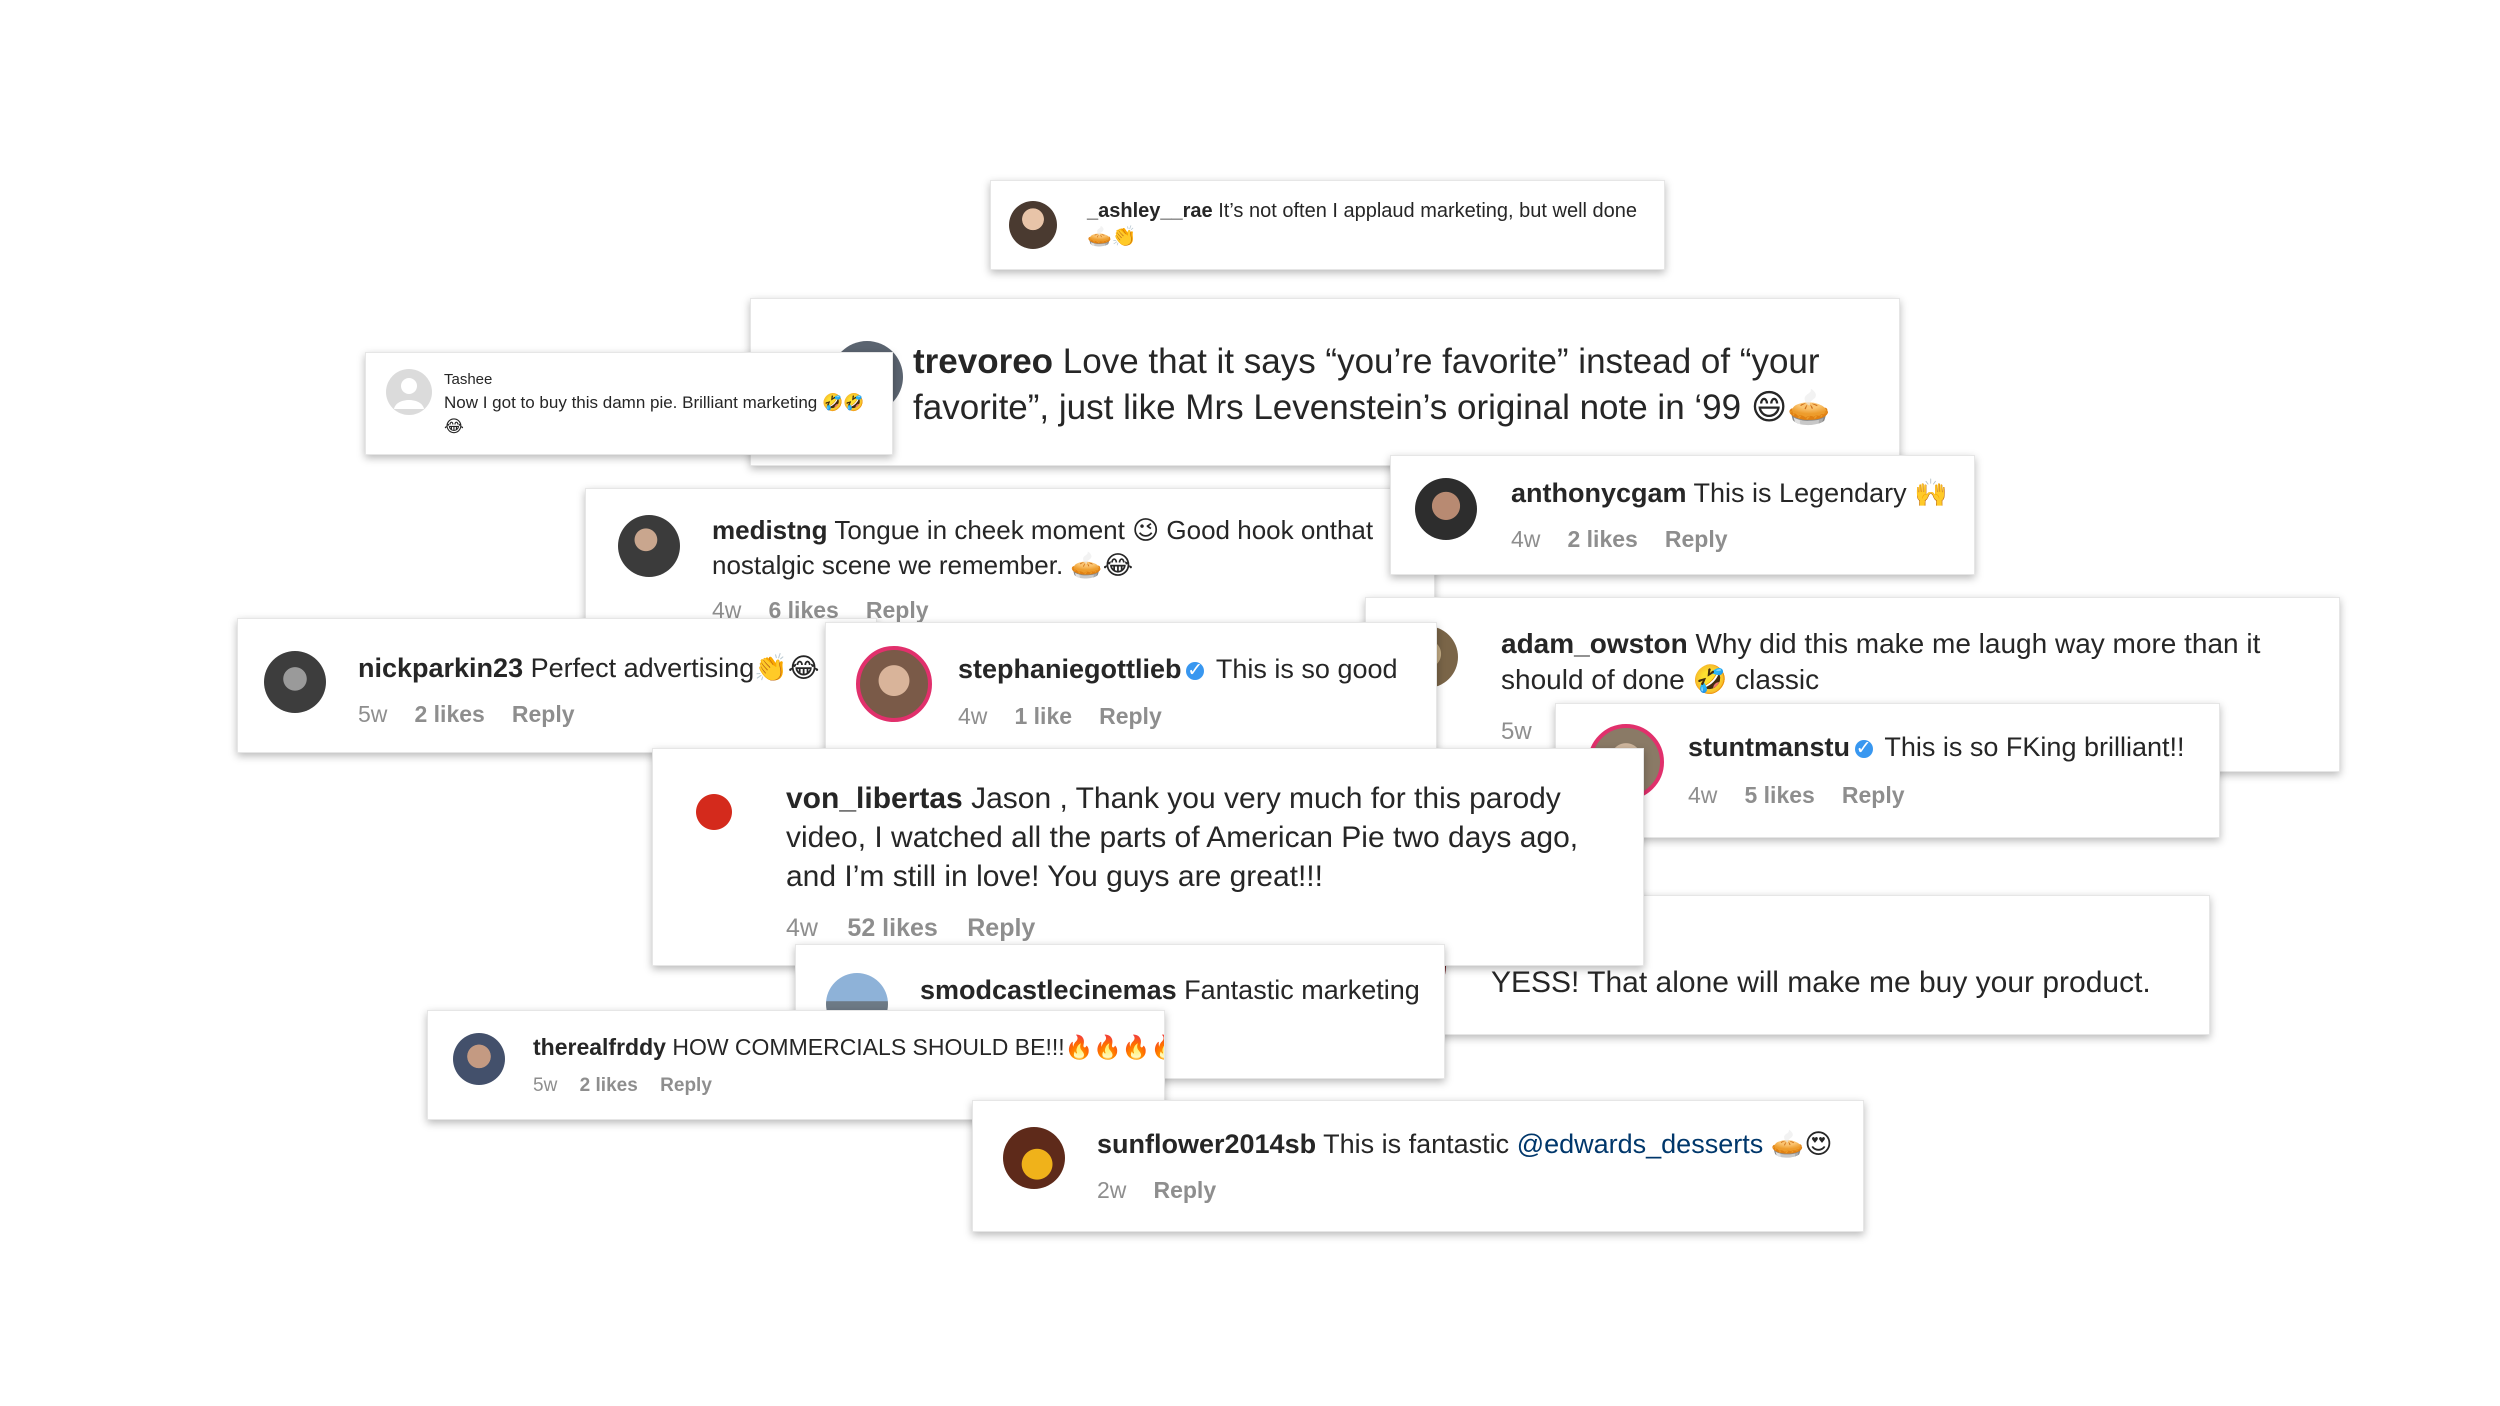 Image resolution: width=2500 pixels, height=1406 pixels. I want to click on mention-link: @edwards_desserts, so click(1640, 1144).